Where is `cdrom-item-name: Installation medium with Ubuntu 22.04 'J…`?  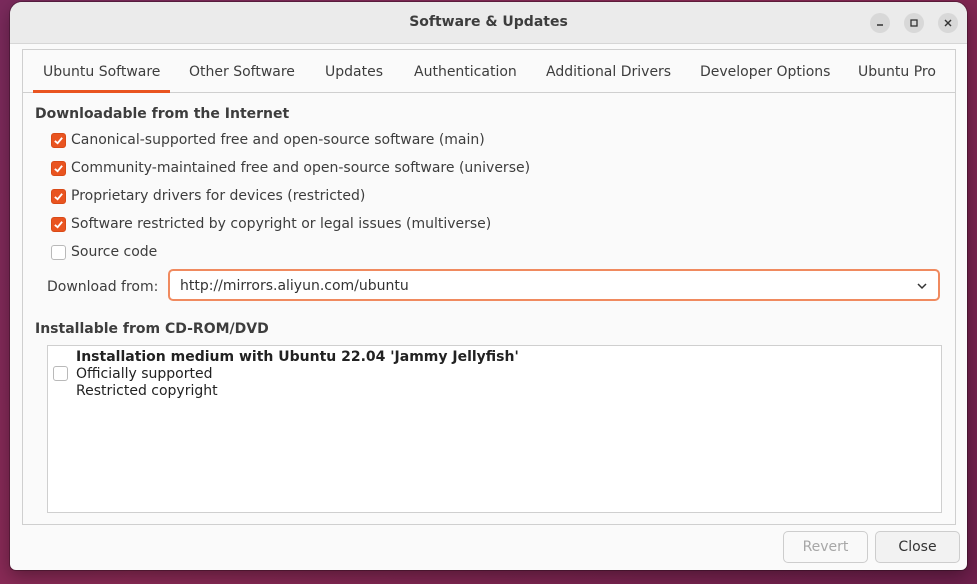 cdrom-item-name: Installation medium with Ubuntu 22.04 'J… is located at coordinates (297, 357).